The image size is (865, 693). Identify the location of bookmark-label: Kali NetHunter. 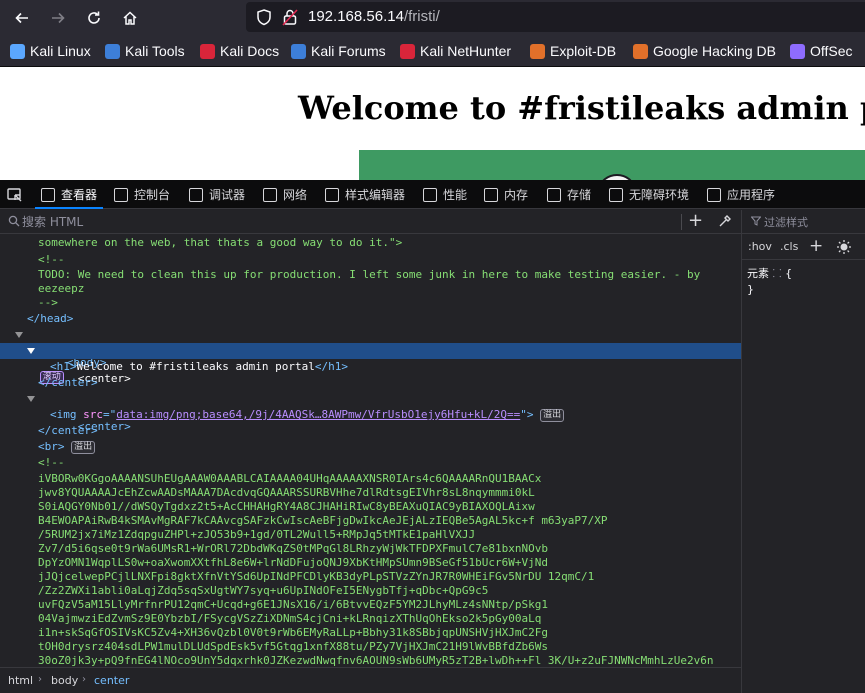
(466, 51).